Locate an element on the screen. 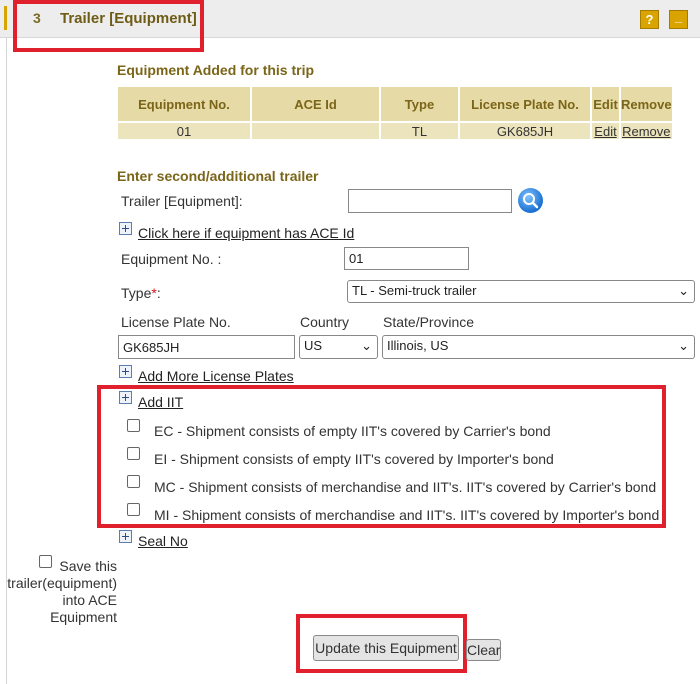  seal-no-link: Seal No is located at coordinates (163, 541).